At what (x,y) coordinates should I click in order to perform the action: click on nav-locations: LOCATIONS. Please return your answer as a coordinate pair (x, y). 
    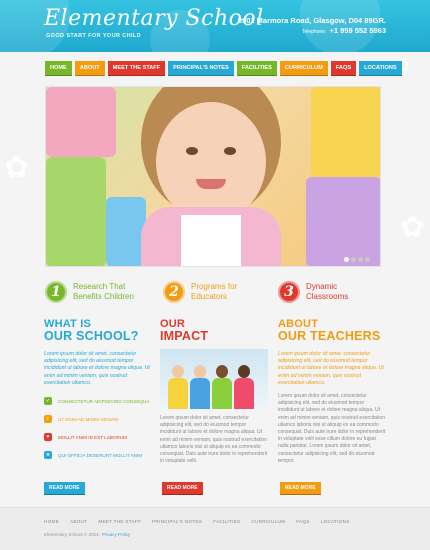
    Looking at the image, I should click on (380, 68).